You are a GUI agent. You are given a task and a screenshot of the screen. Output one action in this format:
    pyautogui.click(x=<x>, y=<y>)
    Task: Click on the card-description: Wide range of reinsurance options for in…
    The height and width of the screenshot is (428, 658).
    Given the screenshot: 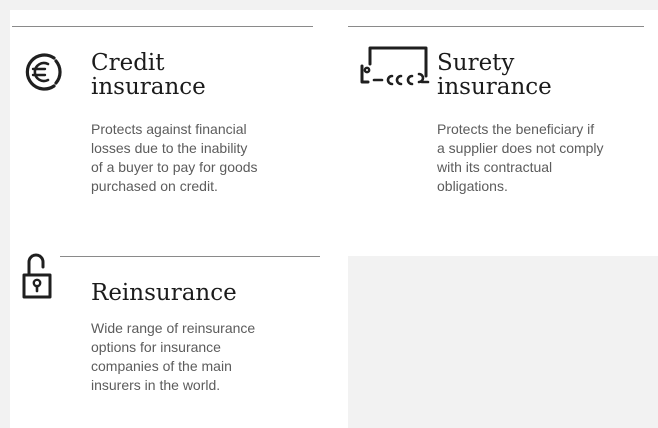 What is the action you would take?
    pyautogui.click(x=173, y=356)
    